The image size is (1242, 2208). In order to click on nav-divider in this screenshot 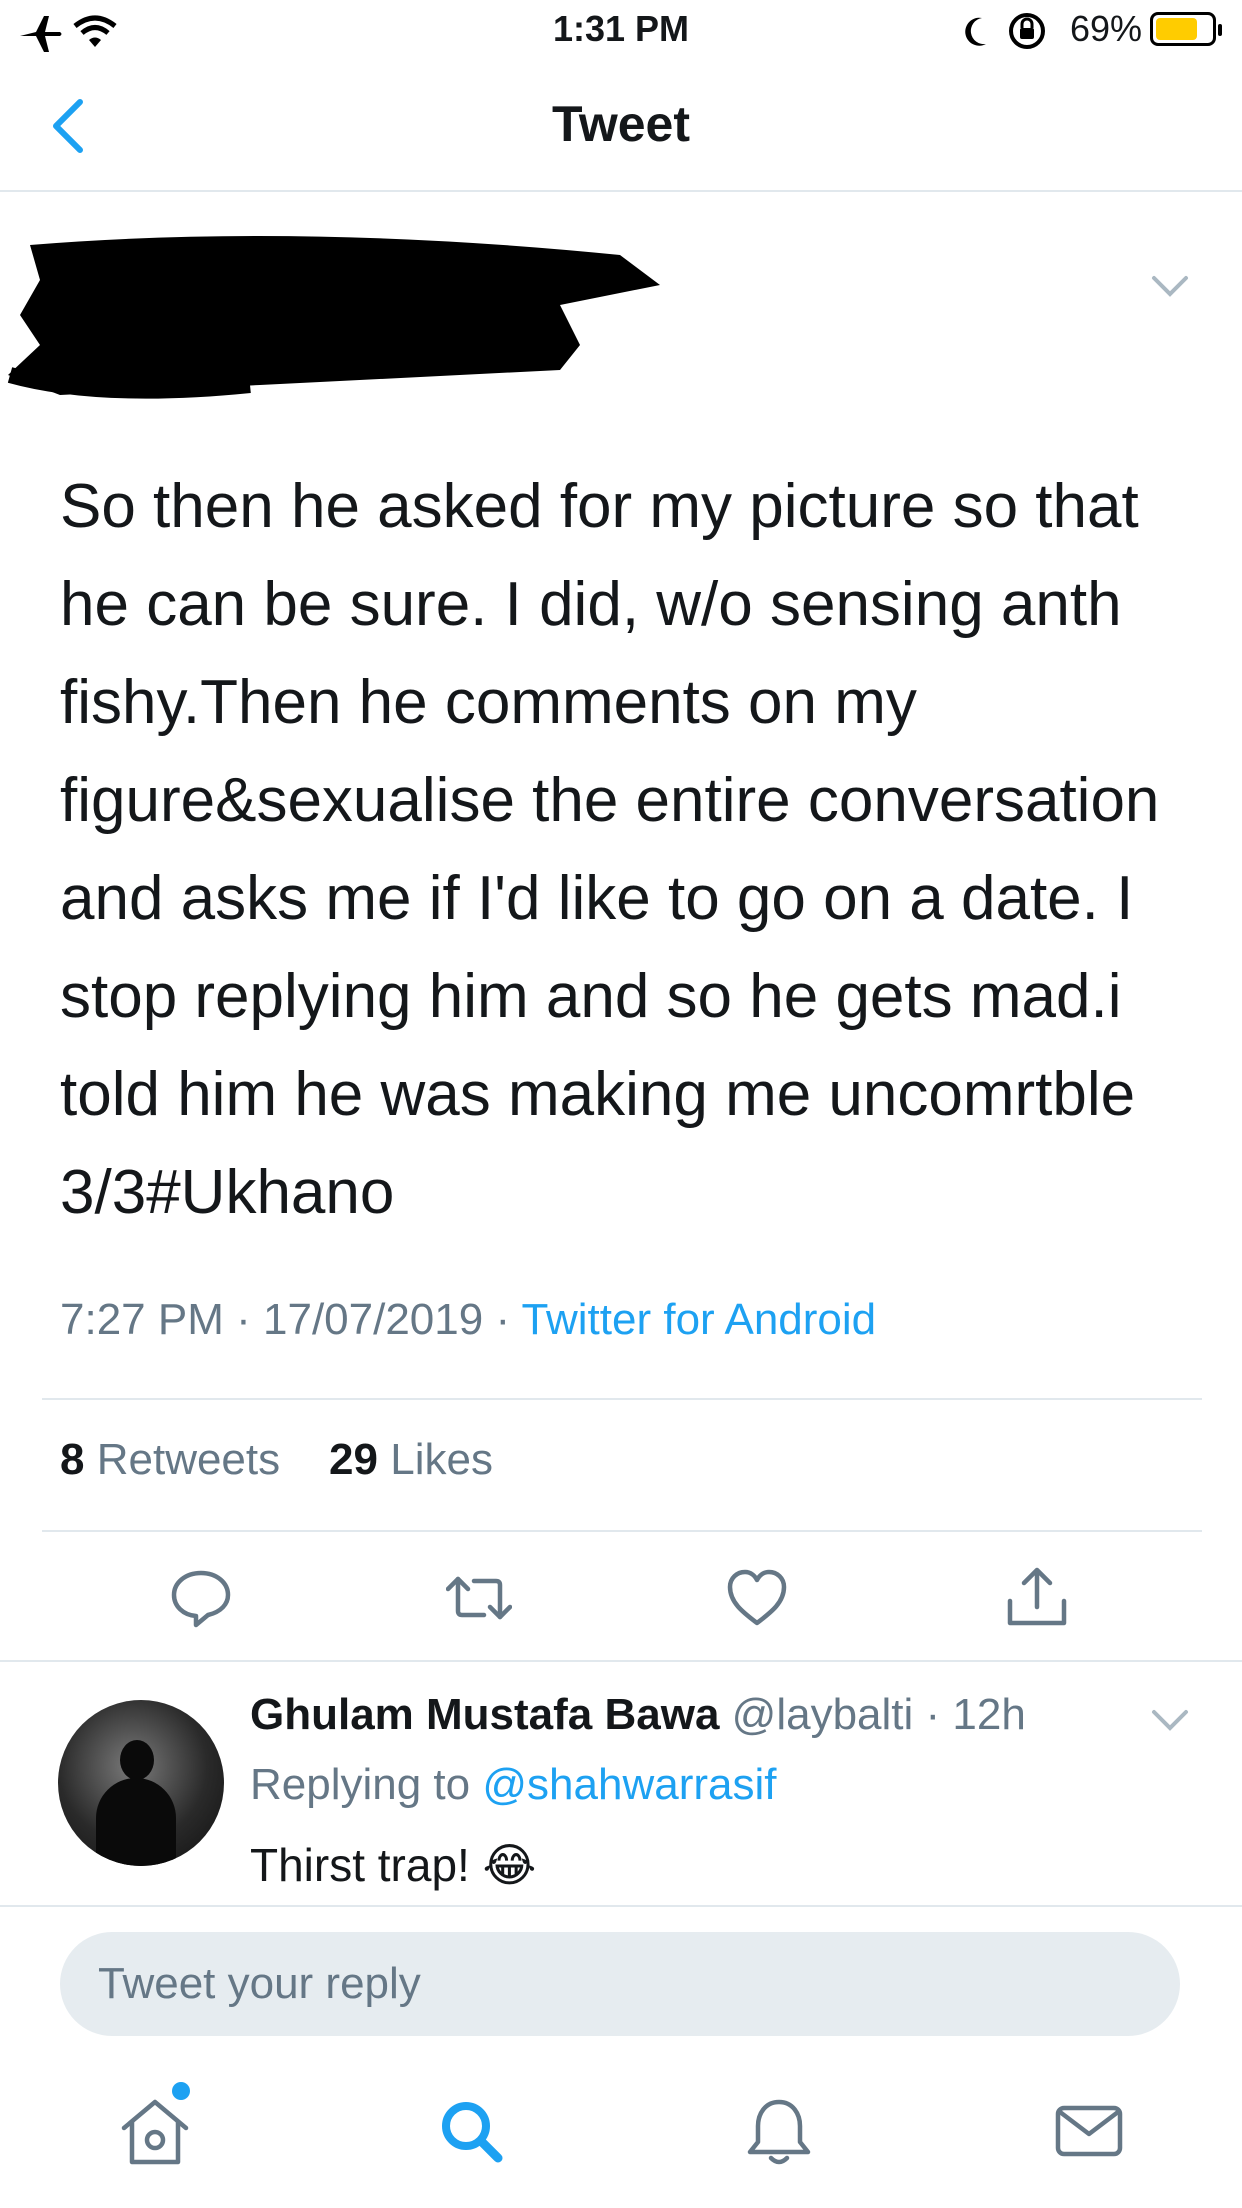, I will do `click(621, 191)`.